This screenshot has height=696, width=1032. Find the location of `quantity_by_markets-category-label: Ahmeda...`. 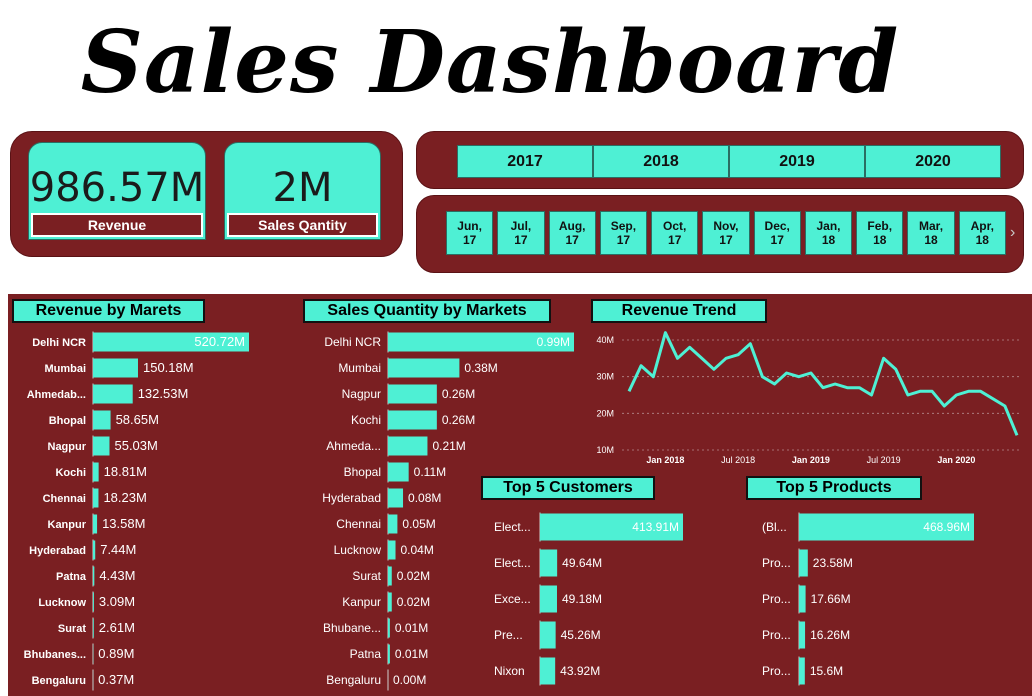

quantity_by_markets-category-label: Ahmeda... is located at coordinates (353, 446).